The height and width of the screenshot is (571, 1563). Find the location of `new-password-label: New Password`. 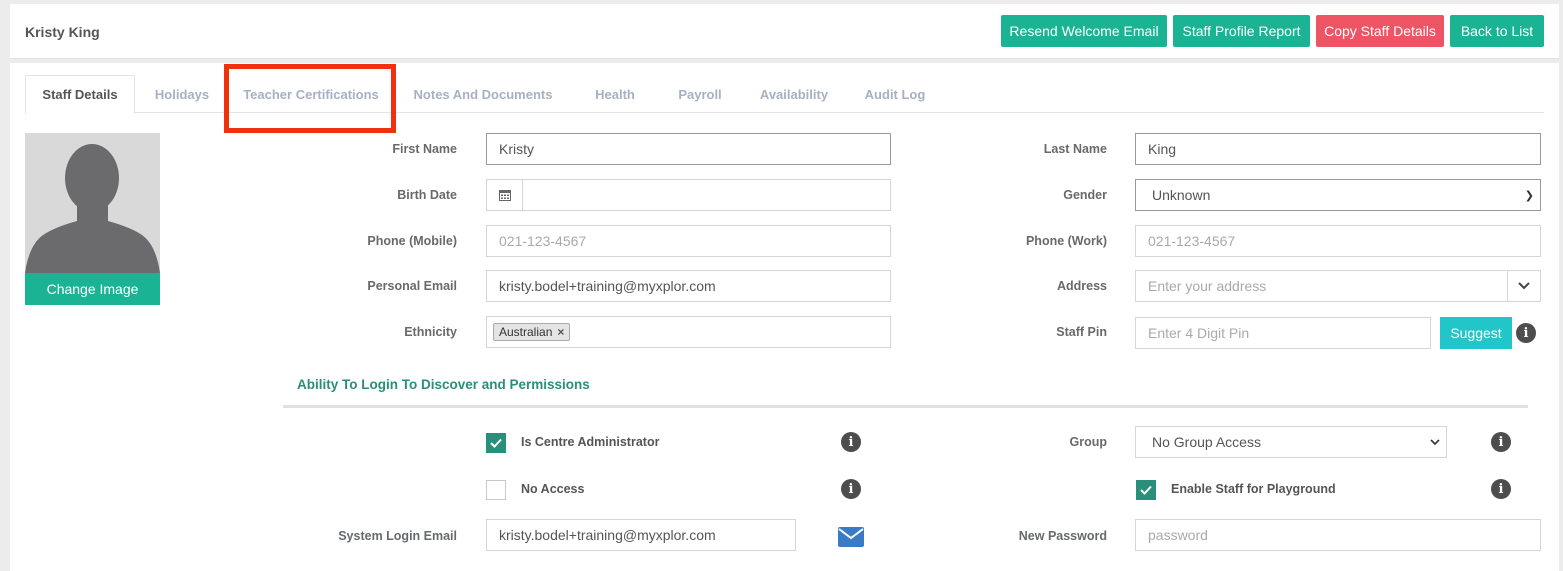

new-password-label: New Password is located at coordinates (1062, 536).